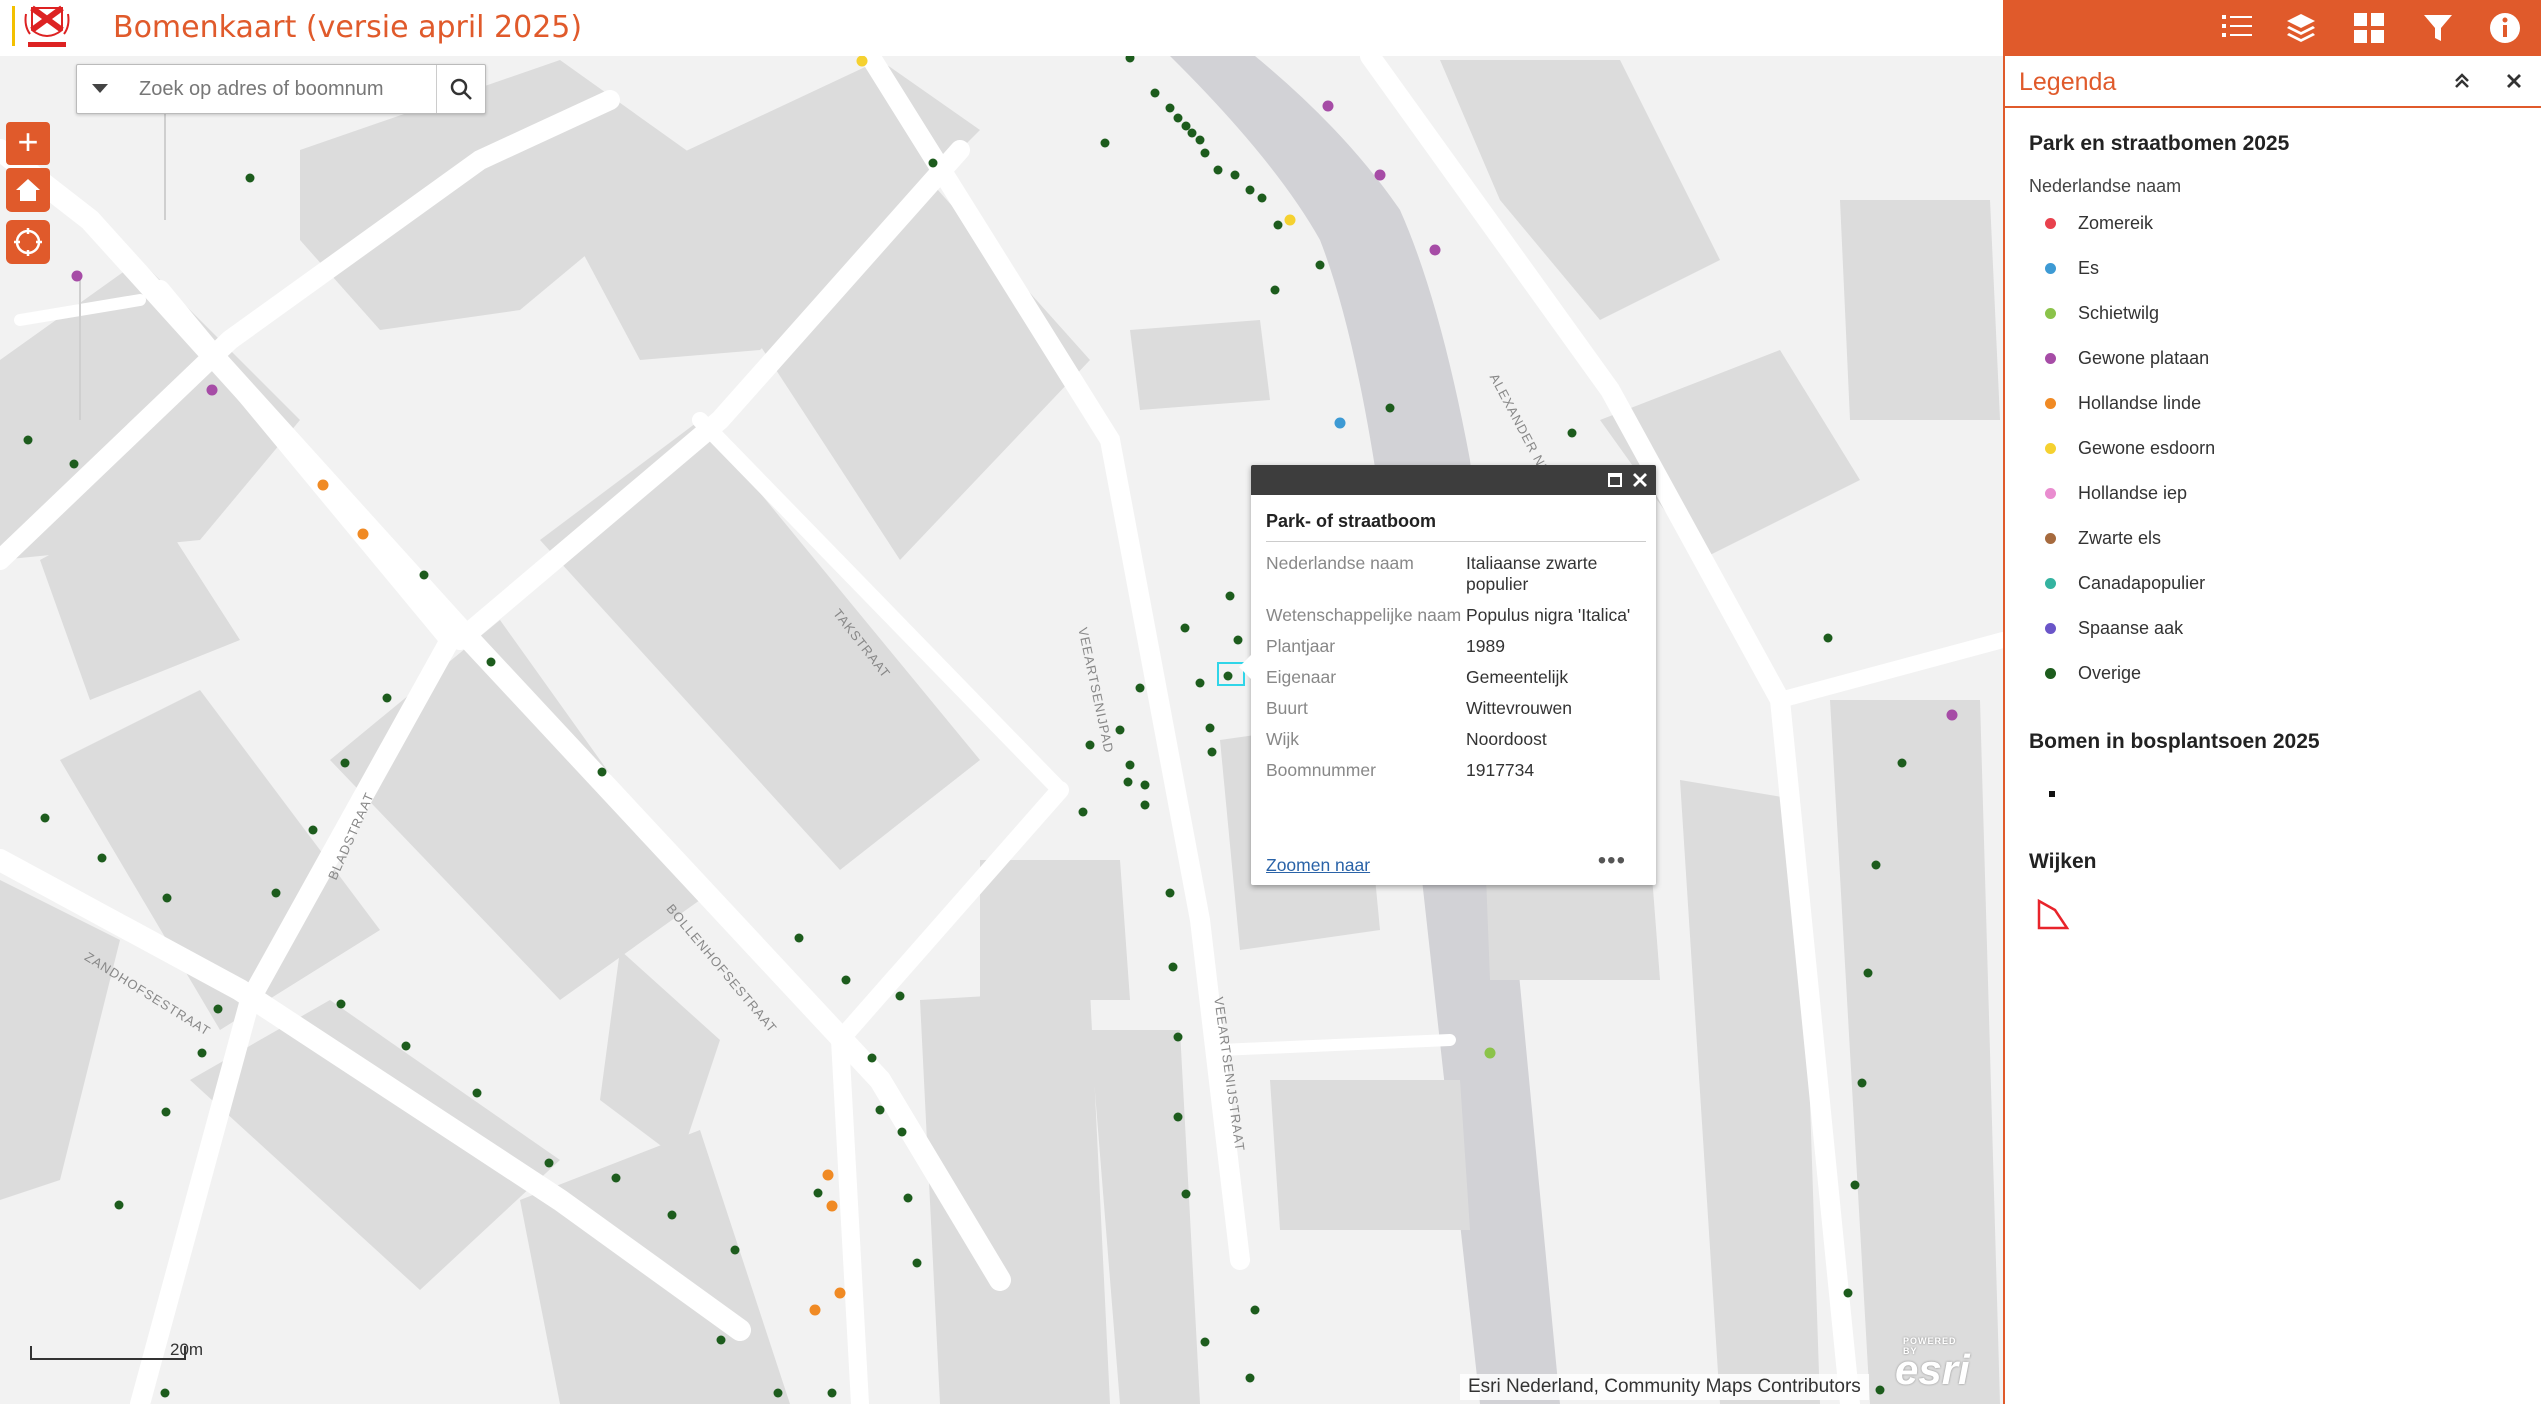 The image size is (2541, 1404). What do you see at coordinates (2301, 28) in the screenshot?
I see `layers-icon` at bounding box center [2301, 28].